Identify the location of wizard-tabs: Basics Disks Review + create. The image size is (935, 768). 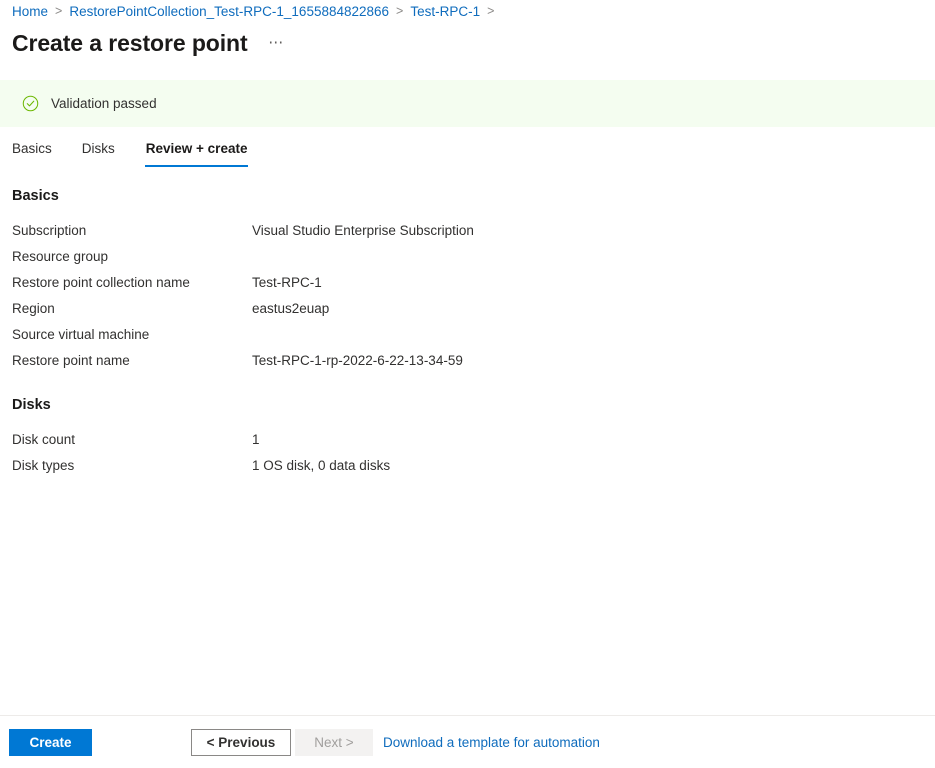
(145, 155).